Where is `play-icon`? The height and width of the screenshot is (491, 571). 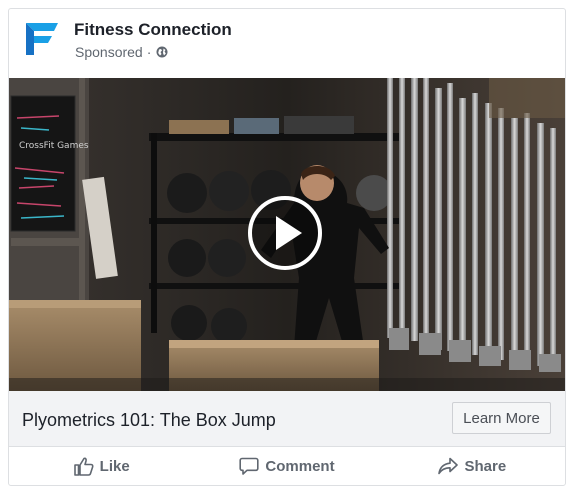
play-icon is located at coordinates (289, 233).